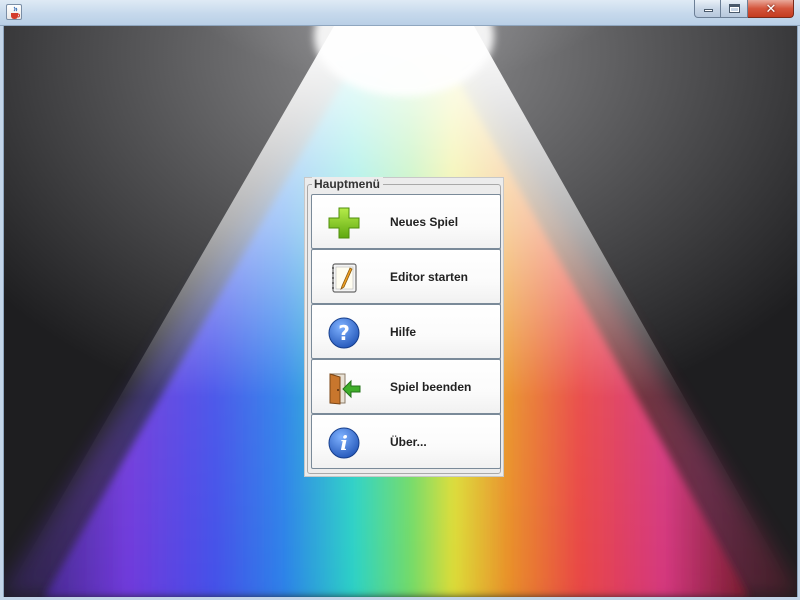 The height and width of the screenshot is (600, 800). What do you see at coordinates (400, 13) in the screenshot?
I see `window-titlebar: ✕` at bounding box center [400, 13].